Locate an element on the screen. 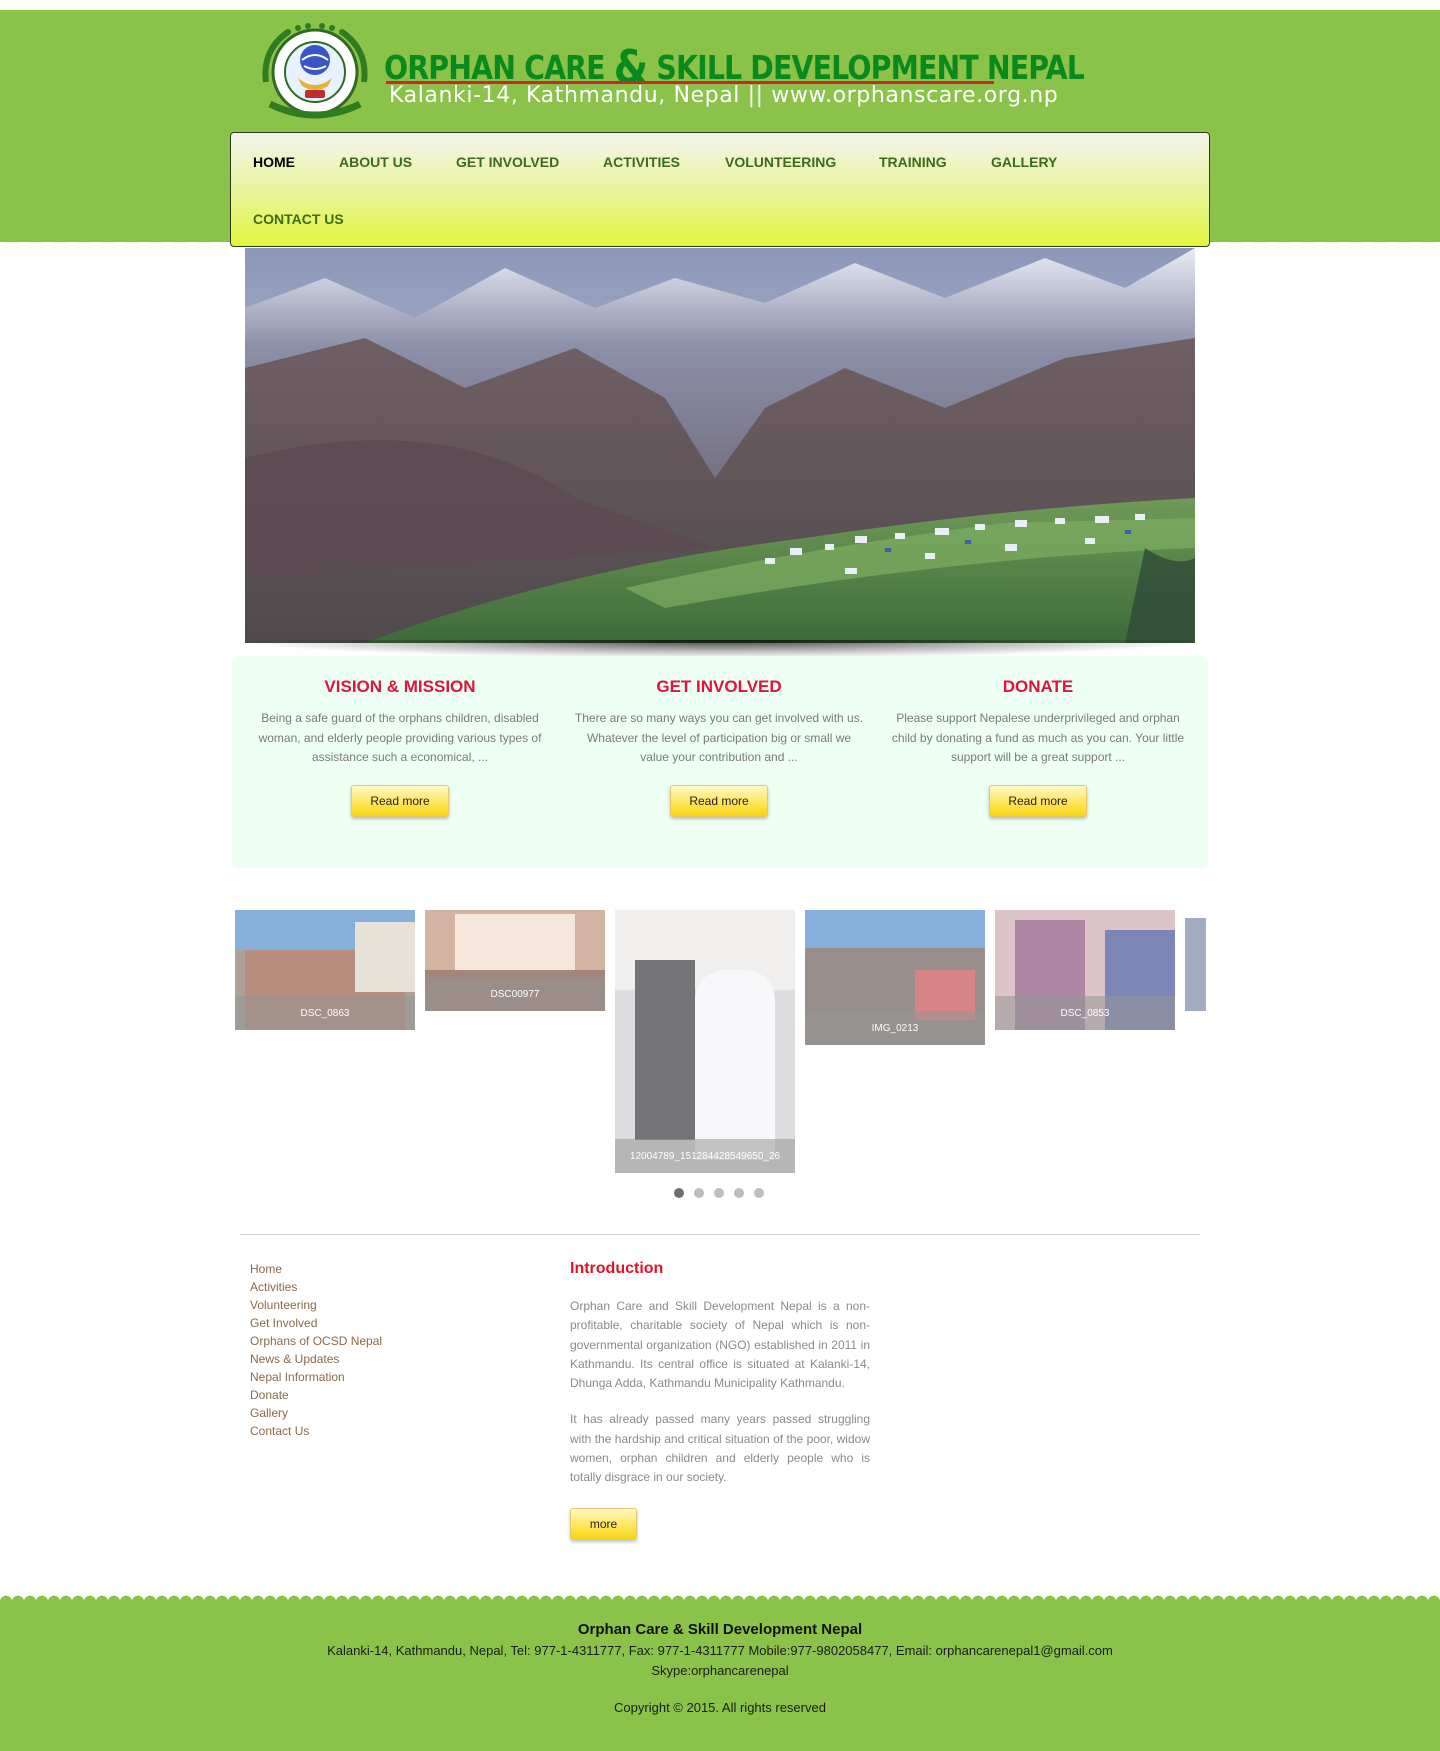 This screenshot has height=1751, width=1440. link-contact-us: Contact Us is located at coordinates (316, 1431).